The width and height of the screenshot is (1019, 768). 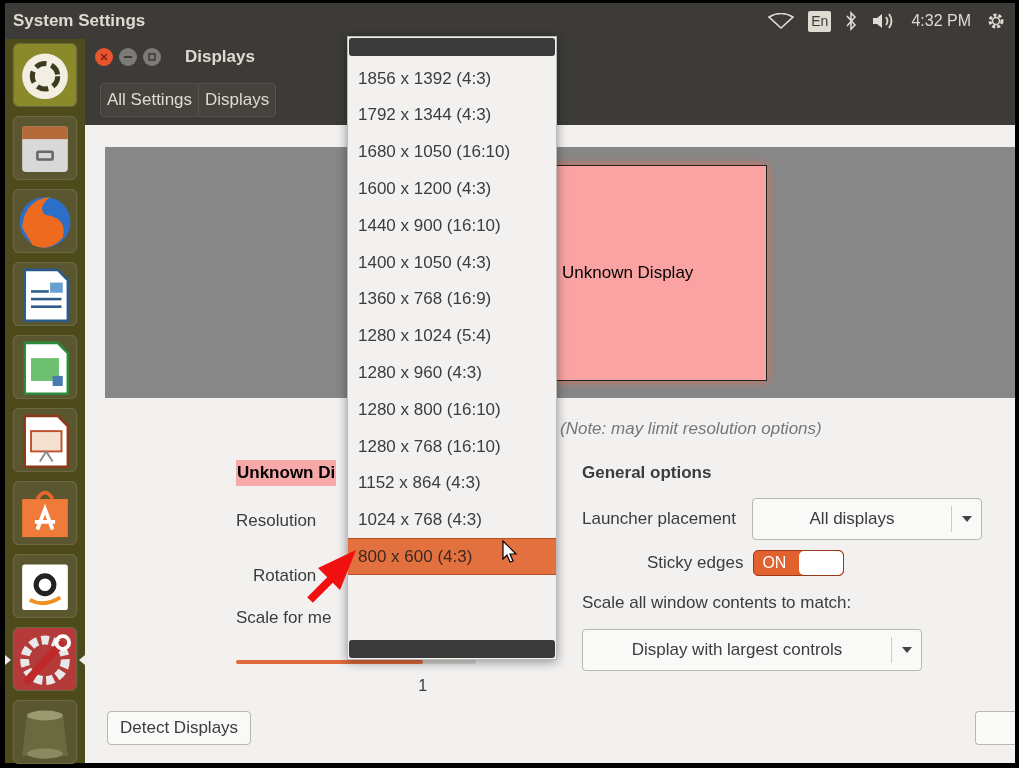 I want to click on window-title: Displays, so click(x=220, y=57).